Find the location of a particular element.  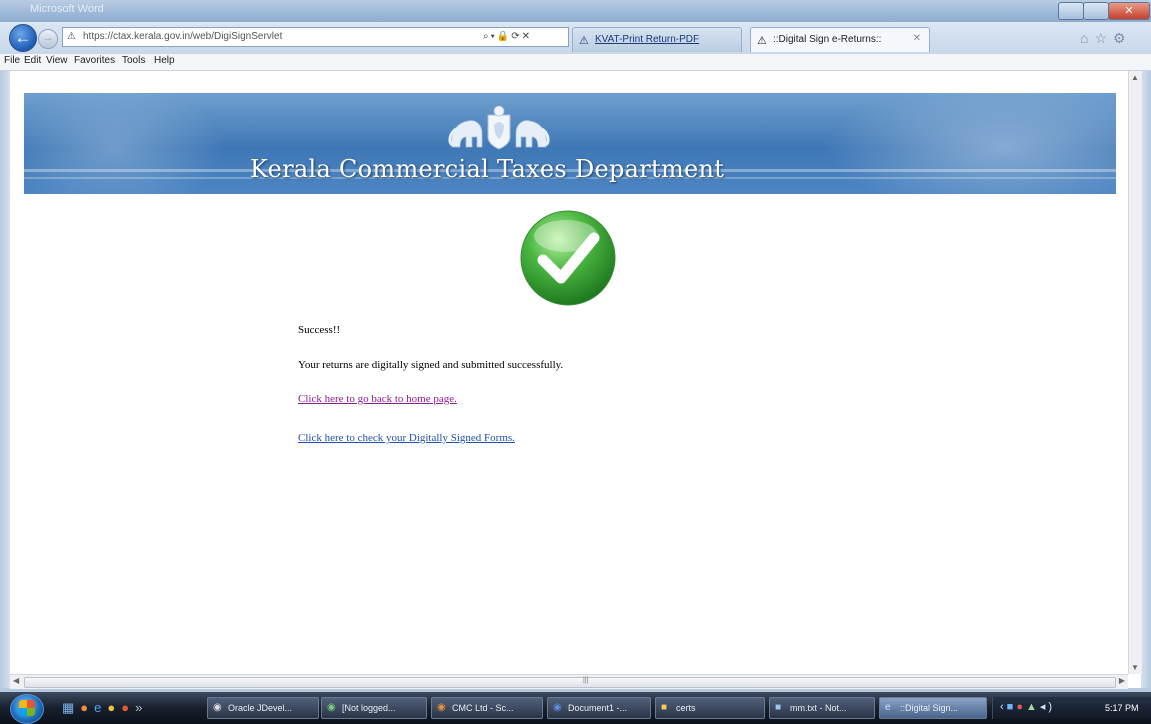

favorites-star-icon: ☆ is located at coordinates (1103, 38).